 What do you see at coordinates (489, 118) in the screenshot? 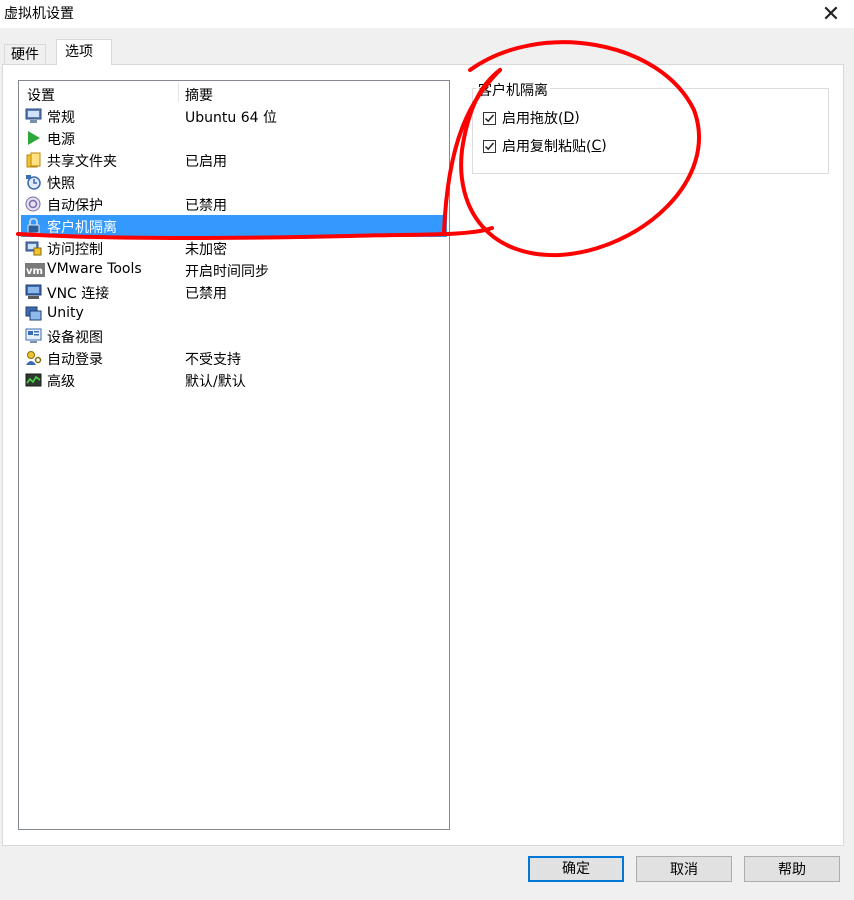
I see `drag-drop-checkbox` at bounding box center [489, 118].